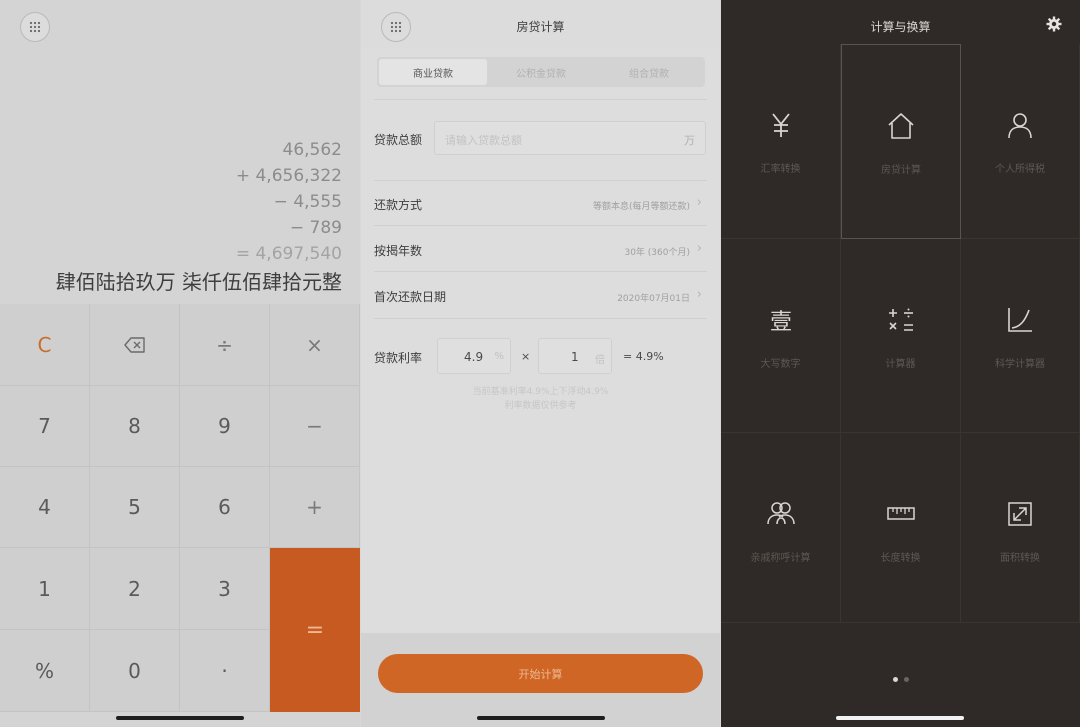 This screenshot has height=727, width=1080. Describe the element at coordinates (540, 673) in the screenshot. I see `start-calculation-button: 开始计算` at that location.